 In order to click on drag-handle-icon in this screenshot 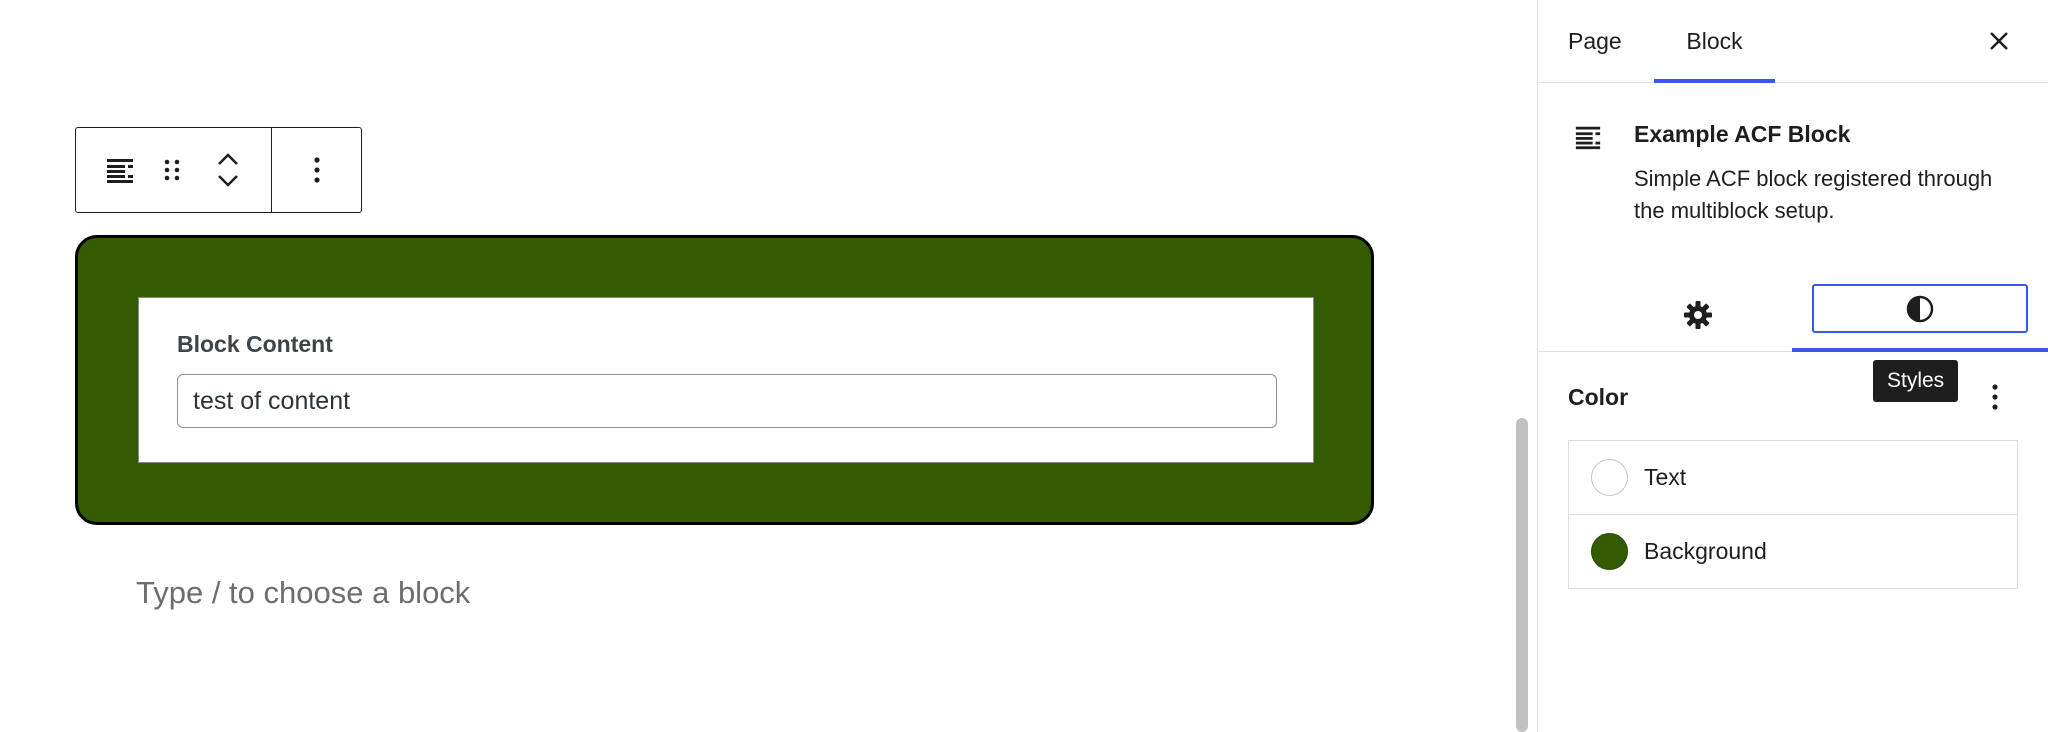, I will do `click(172, 170)`.